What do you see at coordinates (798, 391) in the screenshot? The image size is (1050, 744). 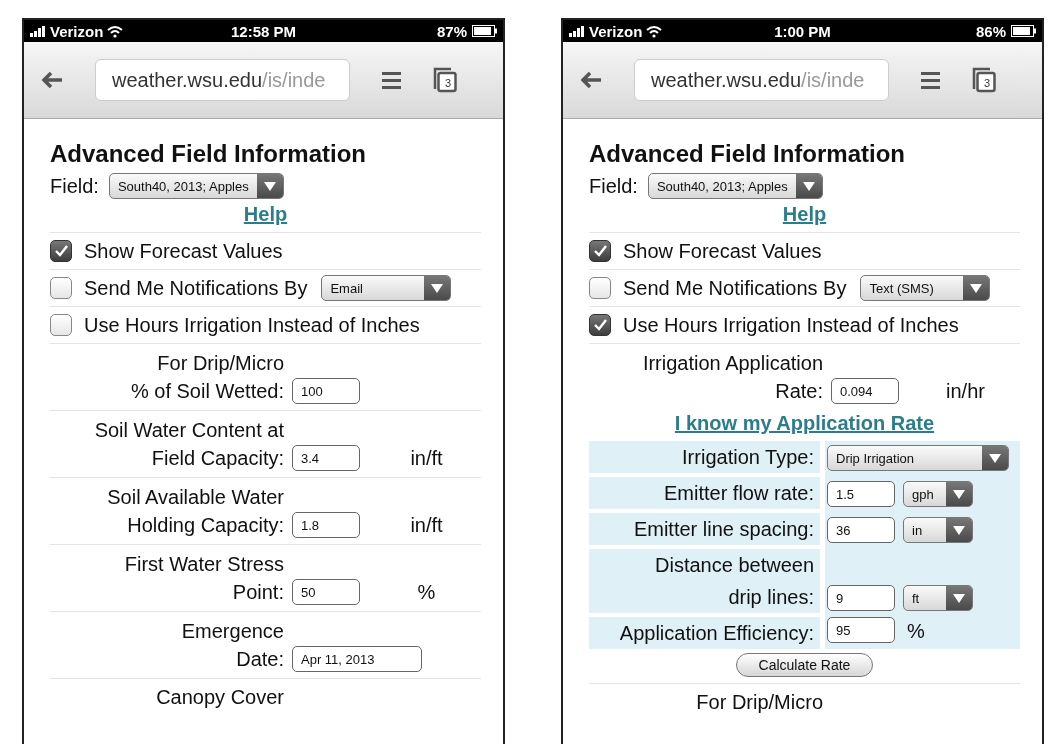 I see `field-label: Rate:` at bounding box center [798, 391].